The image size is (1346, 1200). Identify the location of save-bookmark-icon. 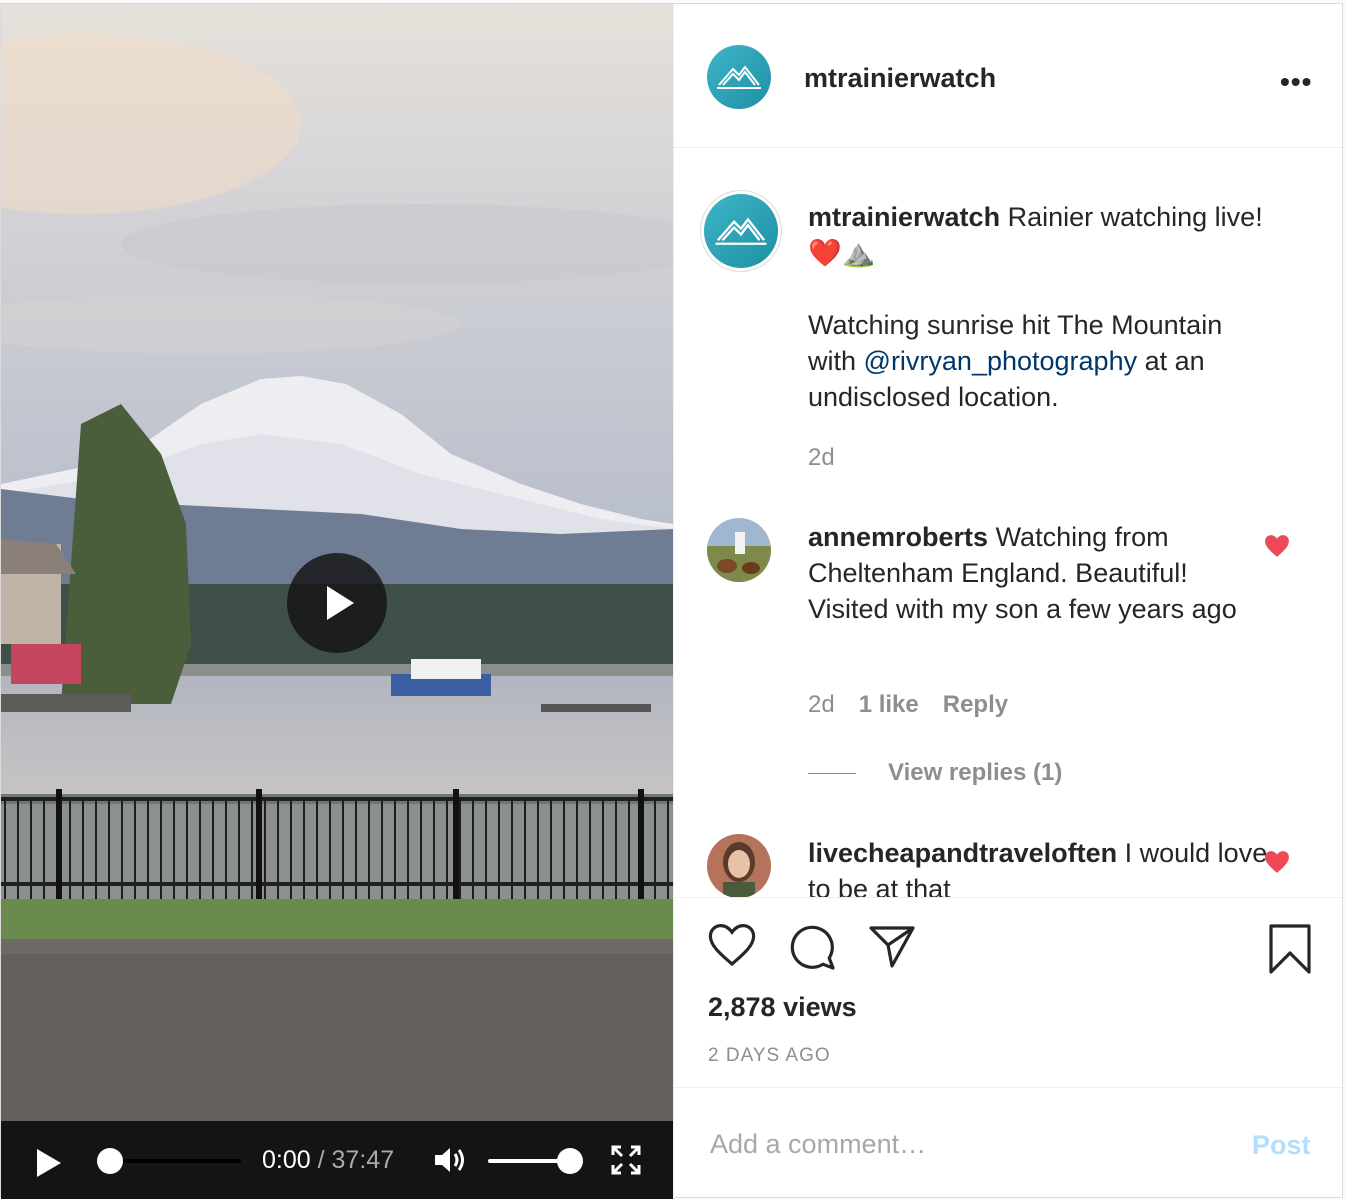
(1290, 949).